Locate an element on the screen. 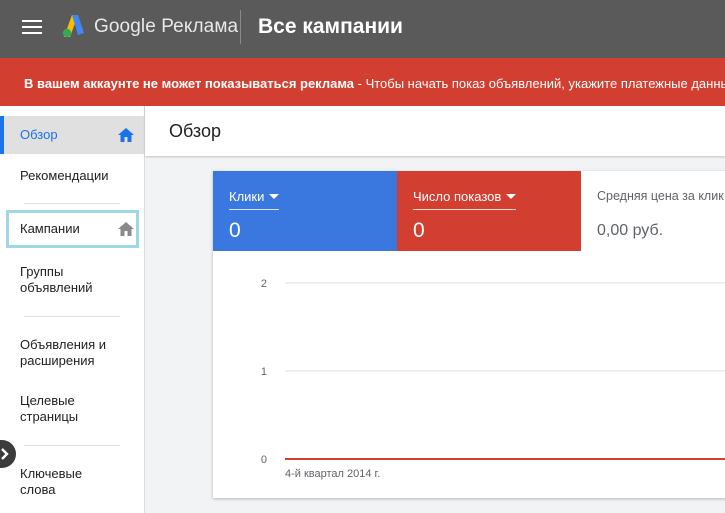 Image resolution: width=725 pixels, height=513 pixels. metric-value: 0,00 руб. is located at coordinates (630, 230).